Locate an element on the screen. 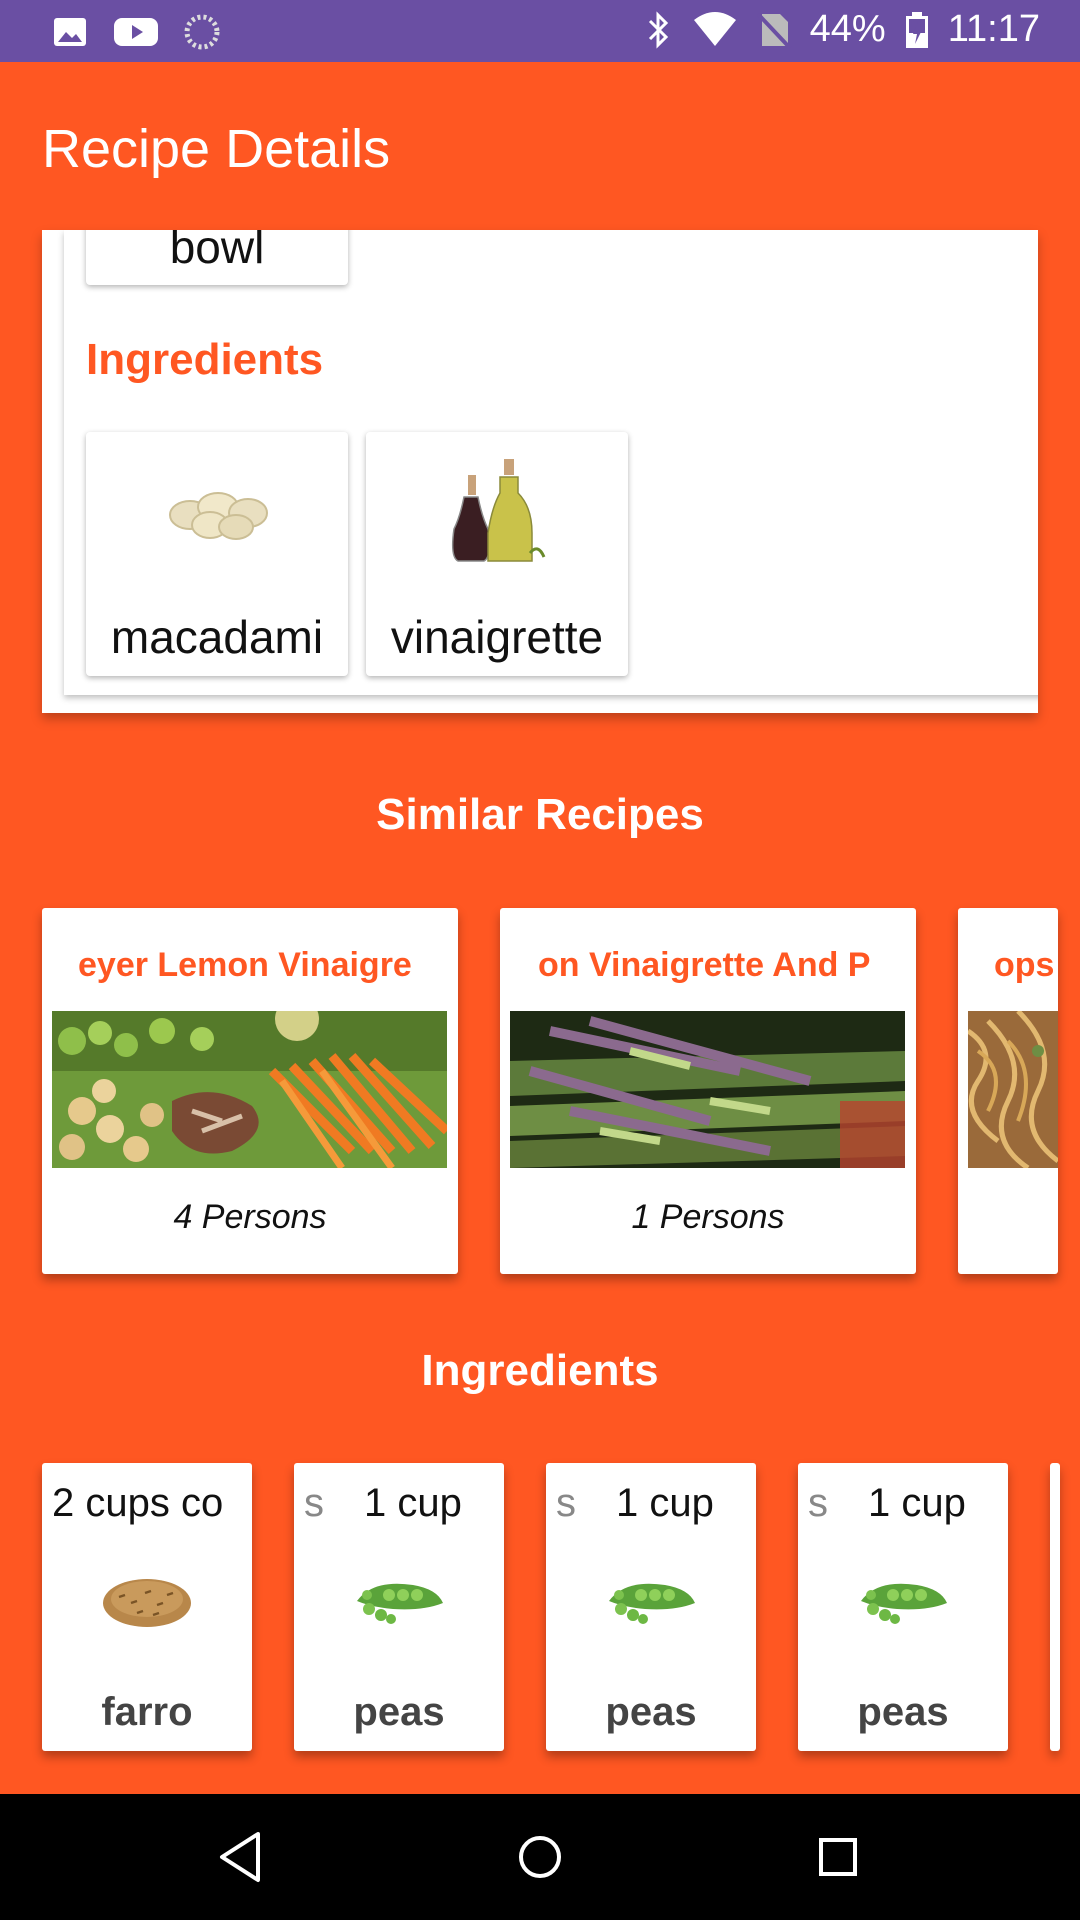 The height and width of the screenshot is (1920, 1080). recipe-title: ops is located at coordinates (1024, 965).